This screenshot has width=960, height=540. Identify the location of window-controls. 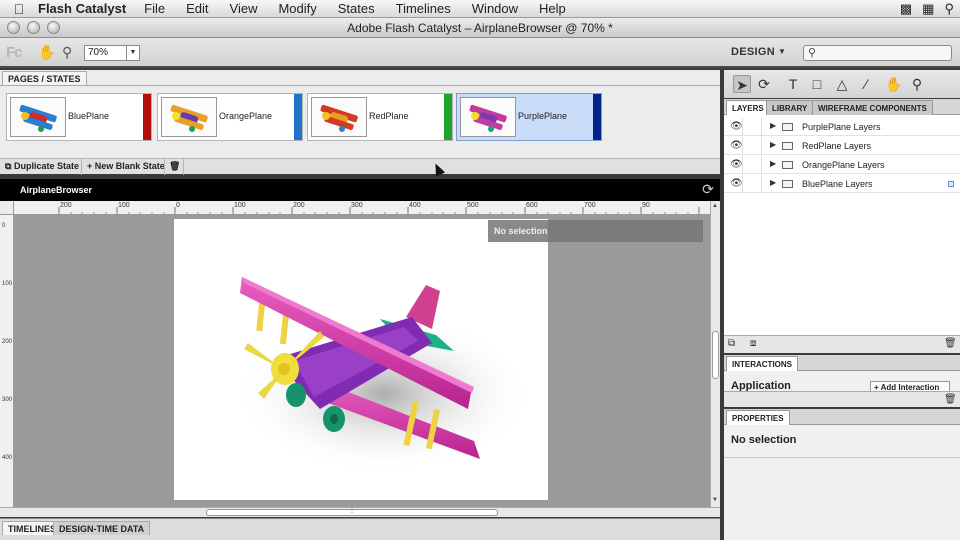
(33, 27).